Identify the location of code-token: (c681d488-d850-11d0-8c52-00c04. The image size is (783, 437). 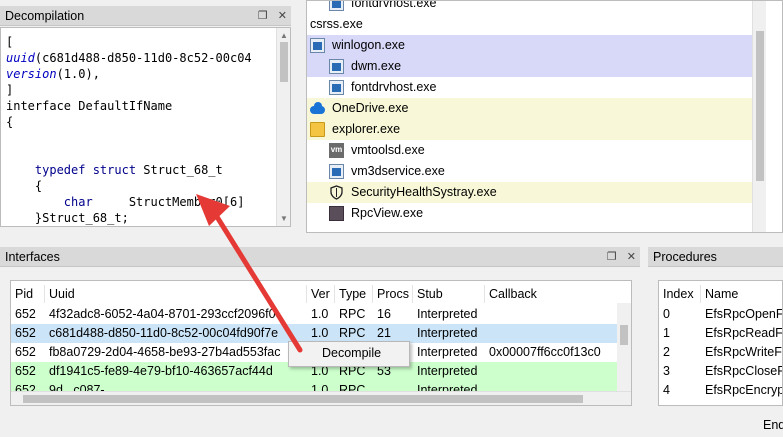
(143, 58).